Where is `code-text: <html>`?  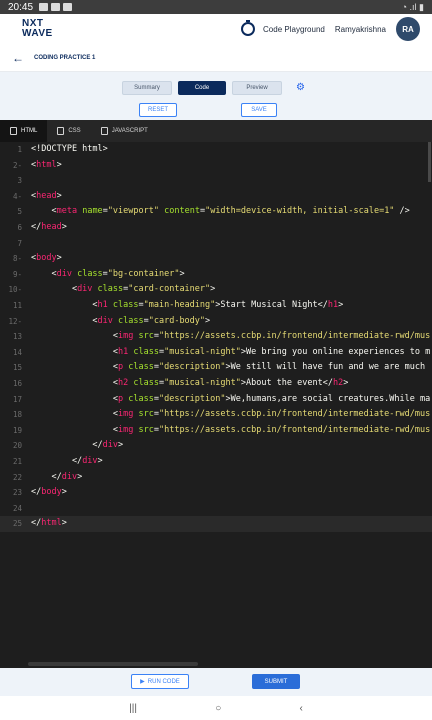
code-text: <html> is located at coordinates (46, 164).